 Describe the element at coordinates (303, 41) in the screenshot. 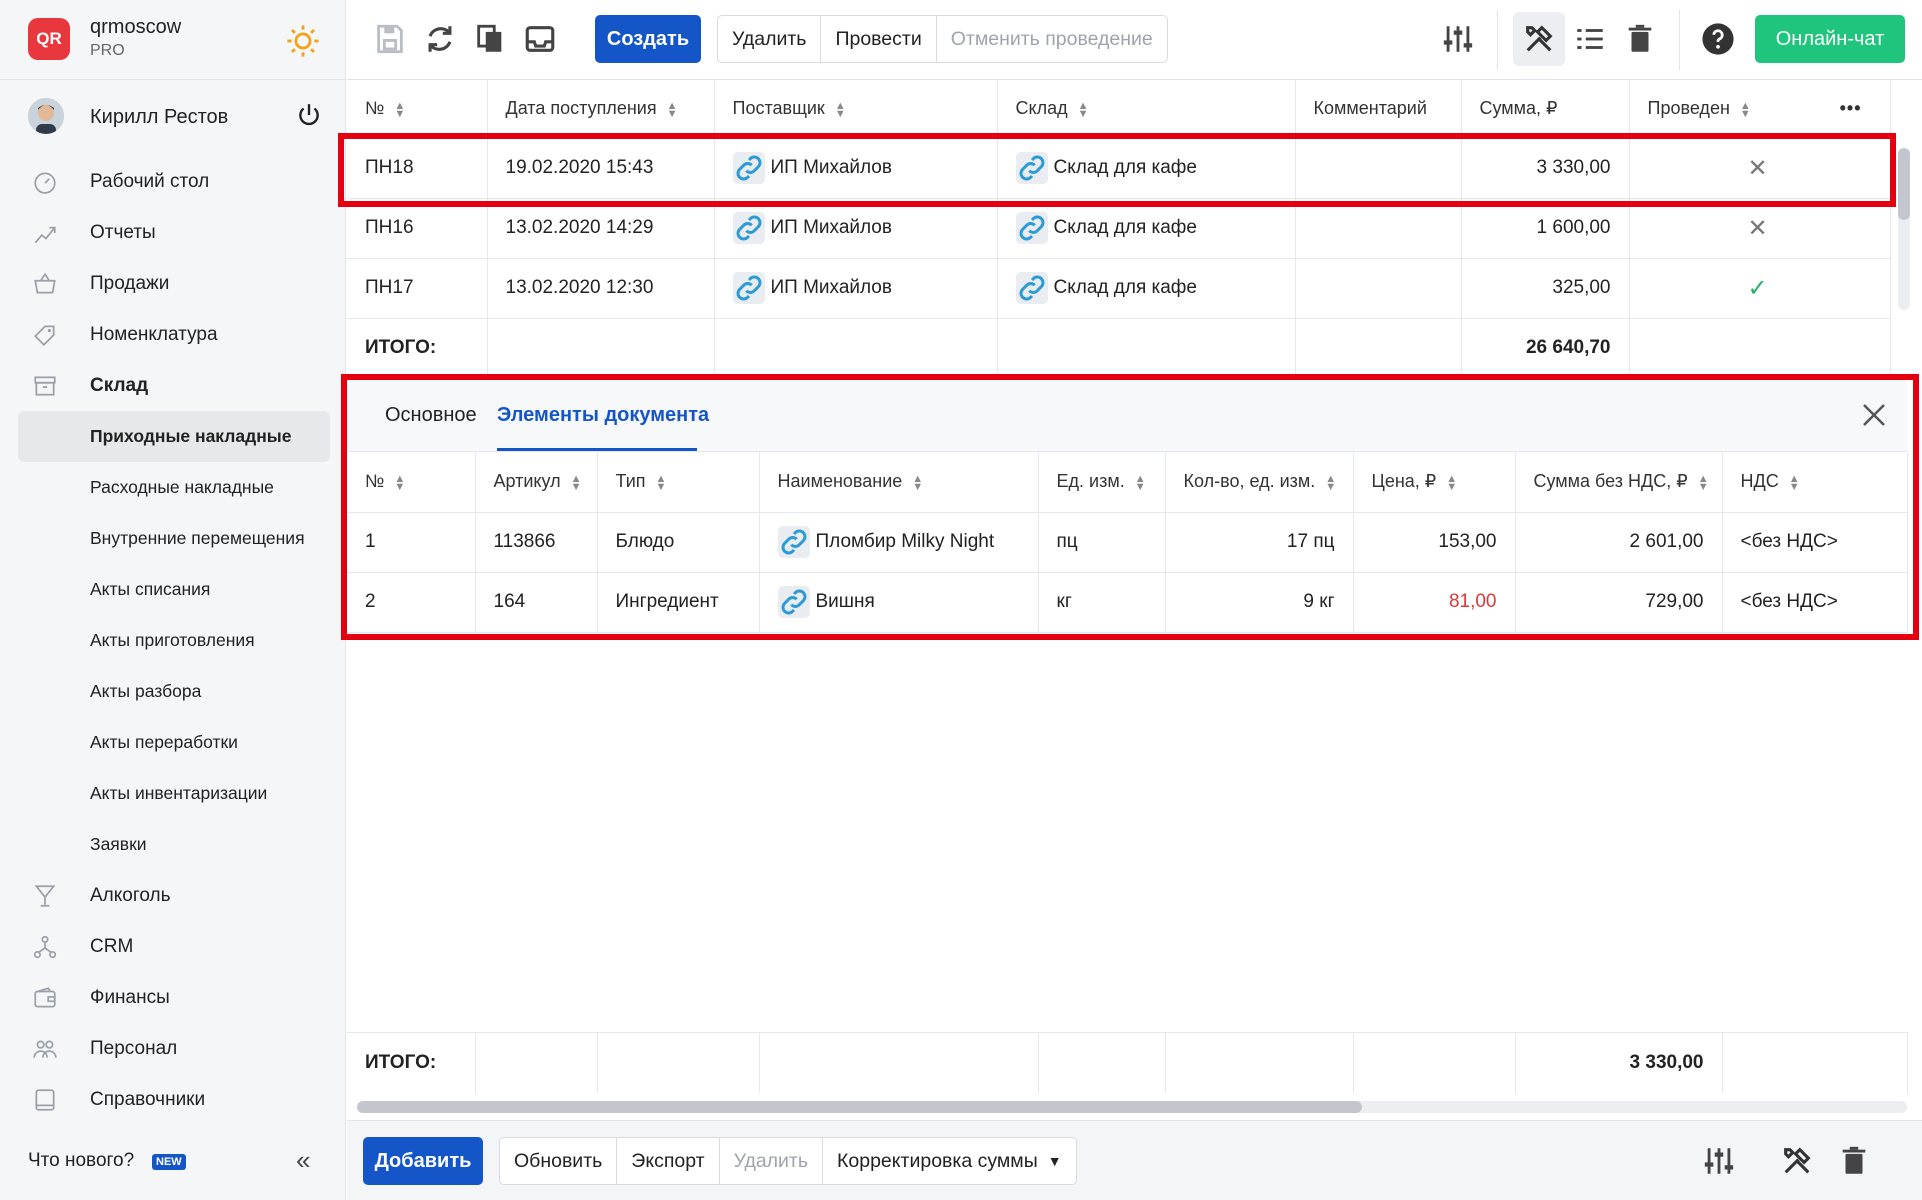

I see `sun-icon` at that location.